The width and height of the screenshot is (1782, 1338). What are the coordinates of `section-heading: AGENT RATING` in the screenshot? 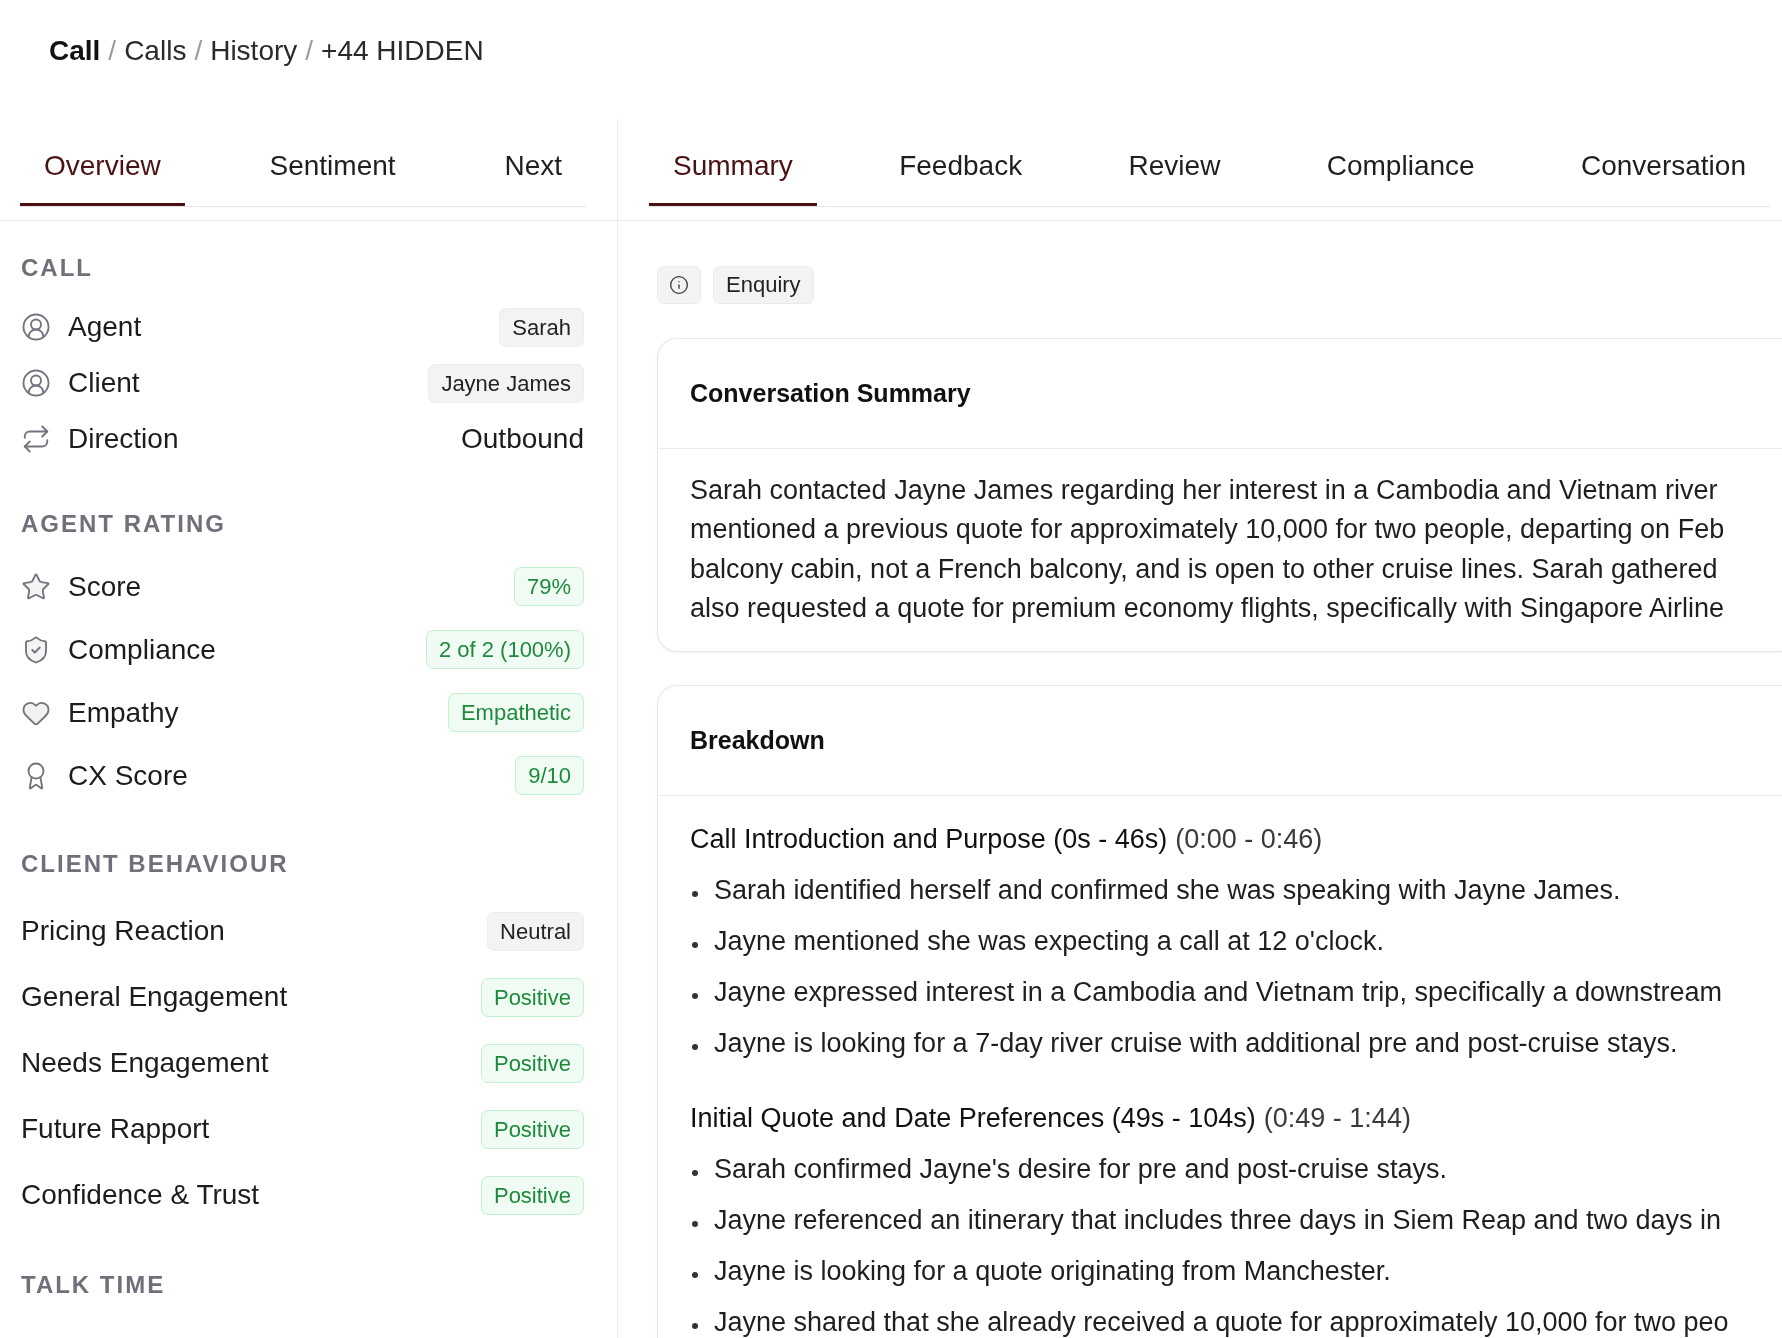 It's located at (123, 524).